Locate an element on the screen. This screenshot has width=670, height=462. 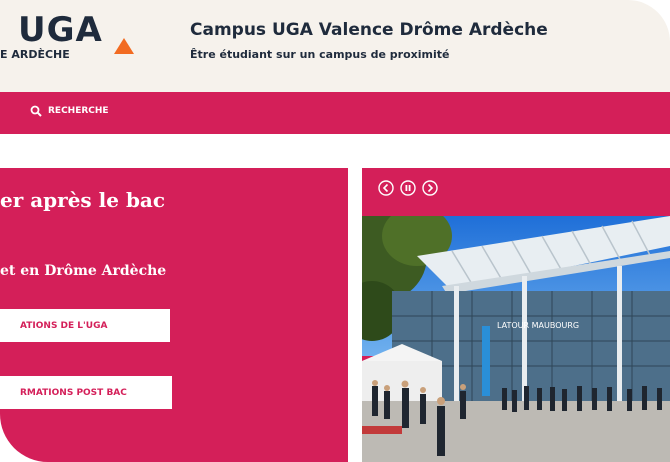
chevron-left-icon is located at coordinates (386, 188).